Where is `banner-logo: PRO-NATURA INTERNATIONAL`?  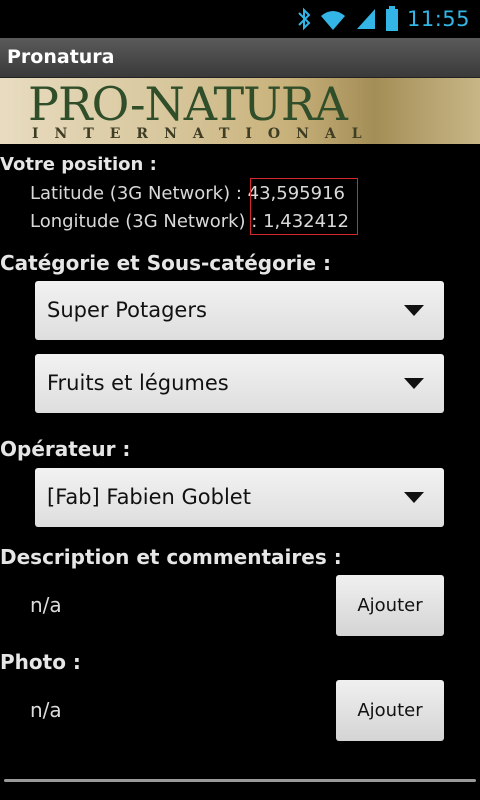 banner-logo: PRO-NATURA INTERNATIONAL is located at coordinates (240, 111).